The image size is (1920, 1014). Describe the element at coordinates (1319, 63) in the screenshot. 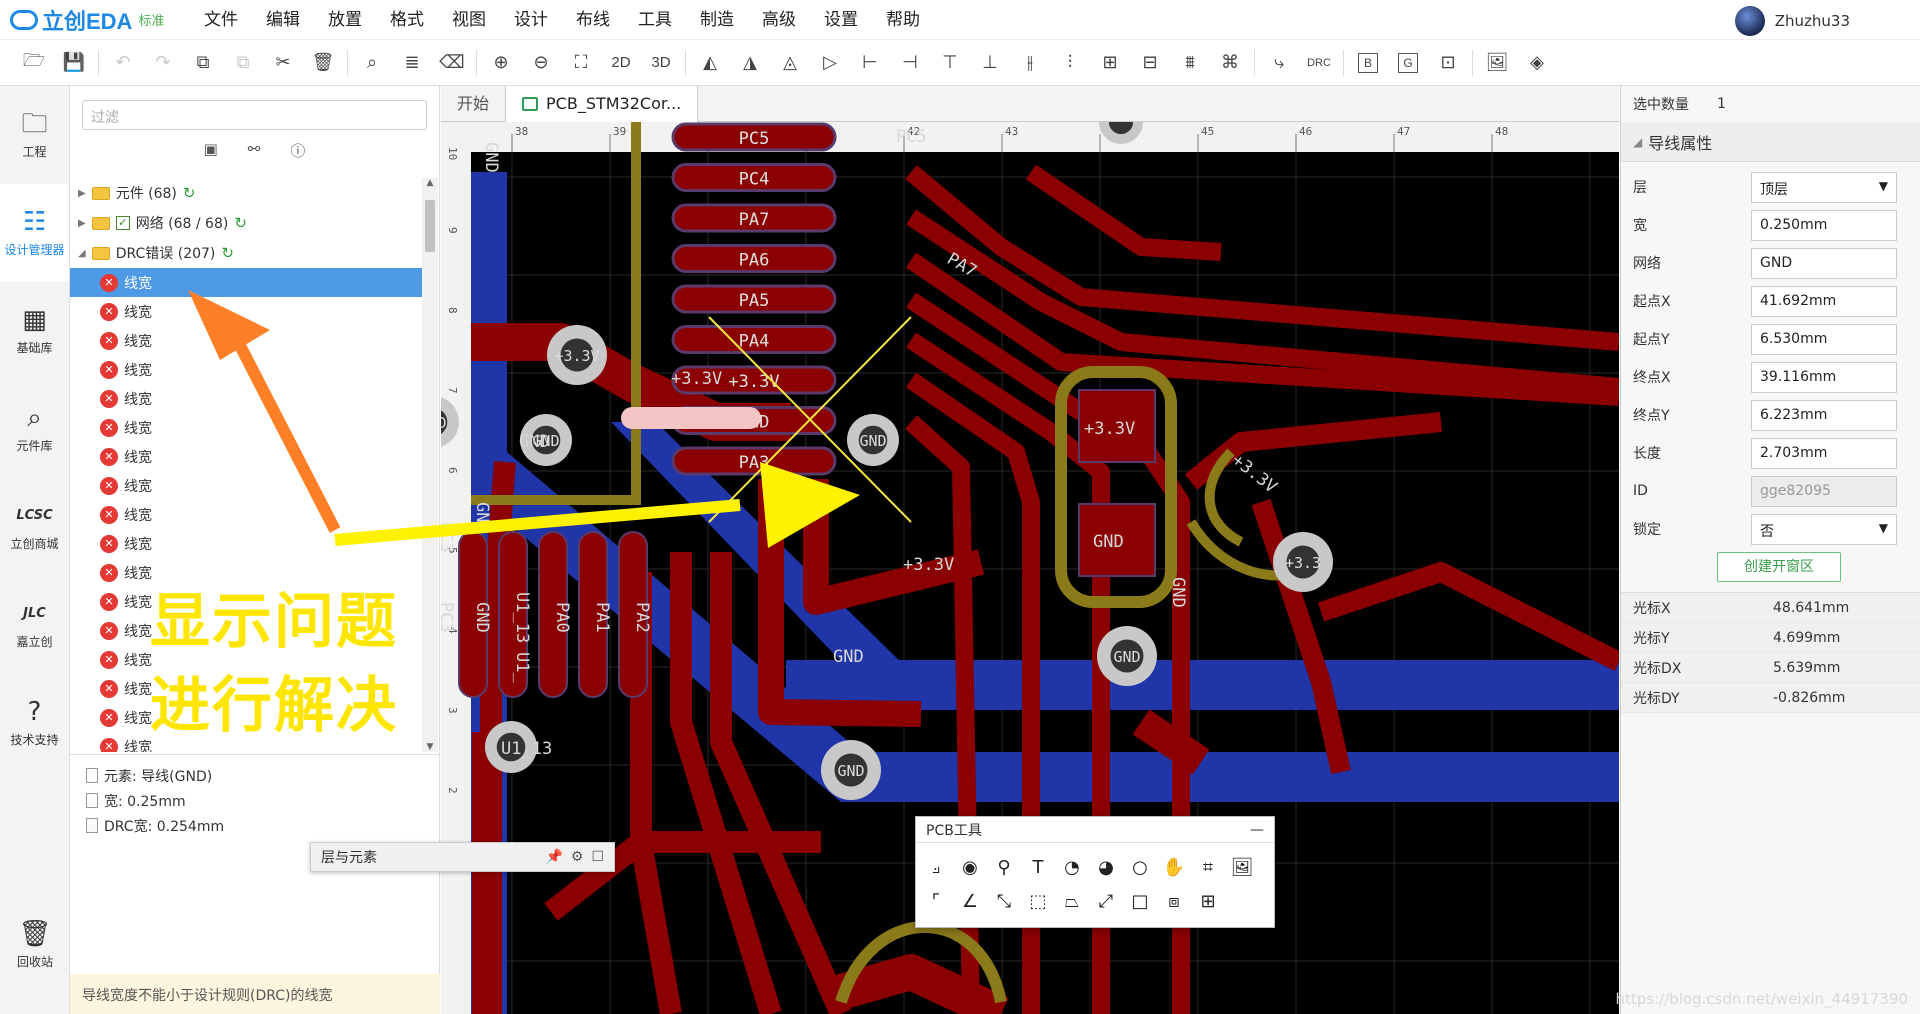

I see `drc-button: DRC` at that location.